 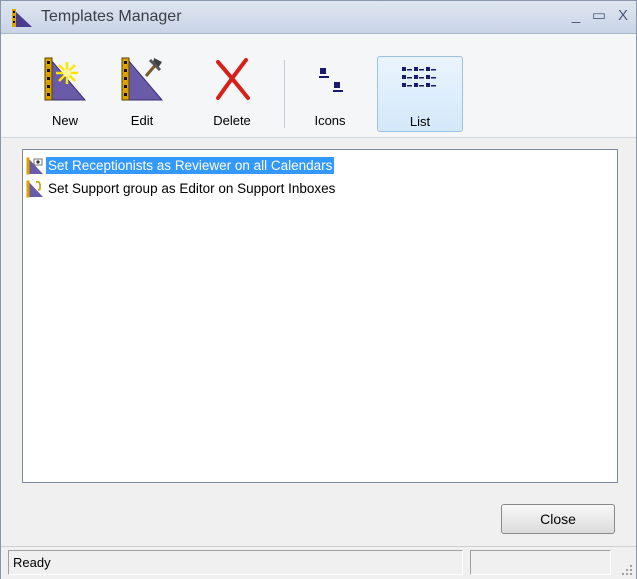 What do you see at coordinates (232, 120) in the screenshot?
I see `delete-label: Delete` at bounding box center [232, 120].